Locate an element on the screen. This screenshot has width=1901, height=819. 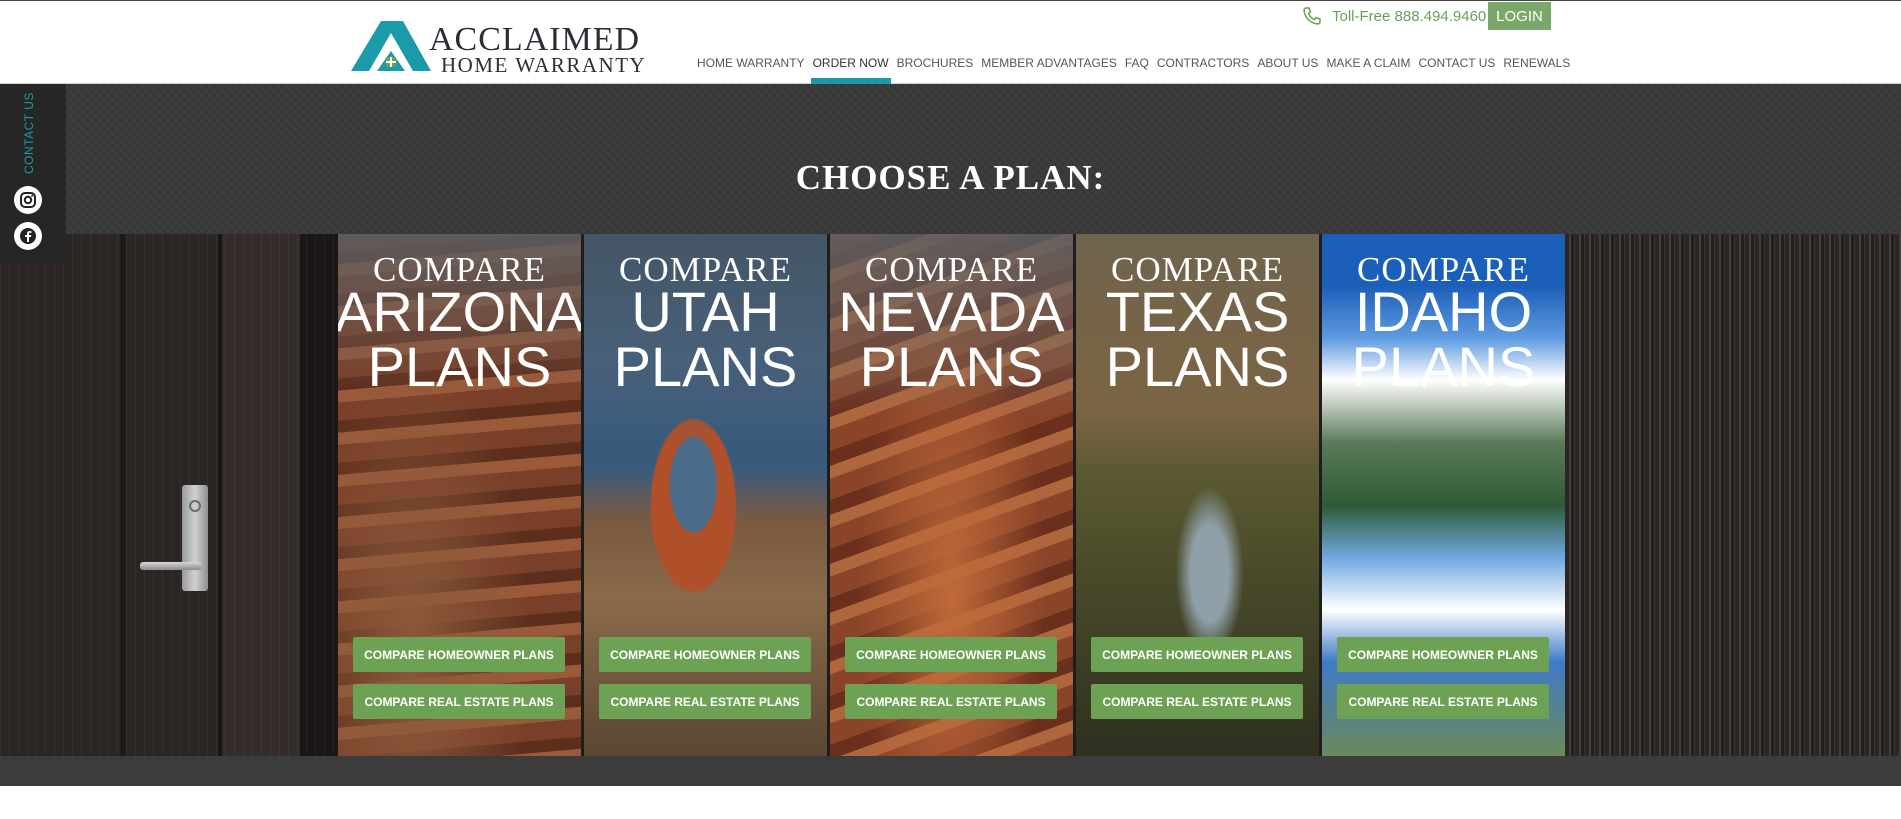
door-lock-icon is located at coordinates (195, 506).